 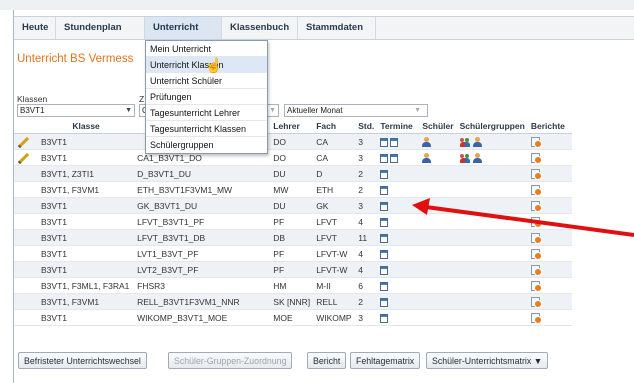 What do you see at coordinates (334, 237) in the screenshot?
I see `cell-fach: LFVT` at bounding box center [334, 237].